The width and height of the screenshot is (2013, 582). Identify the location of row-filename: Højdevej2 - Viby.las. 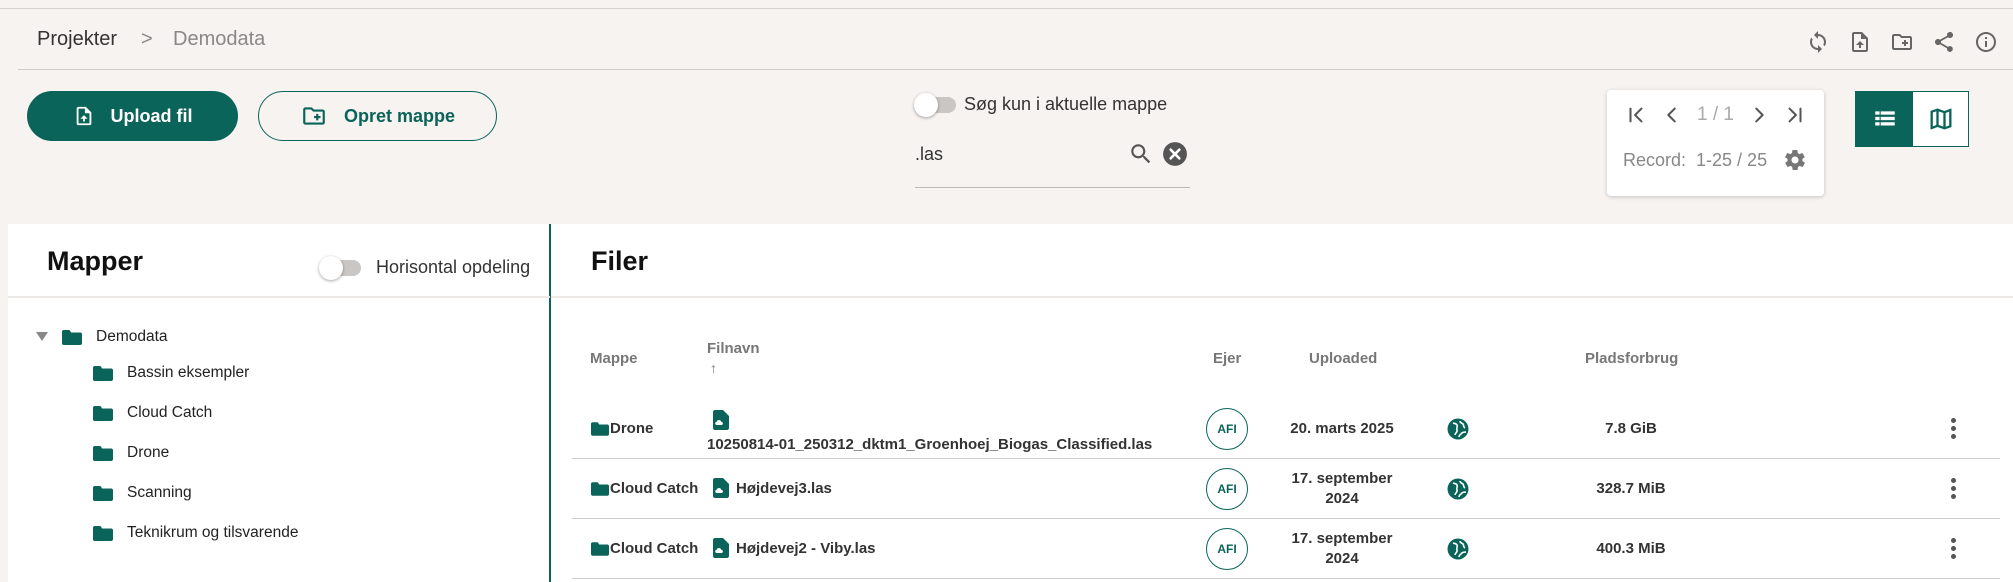
(806, 548).